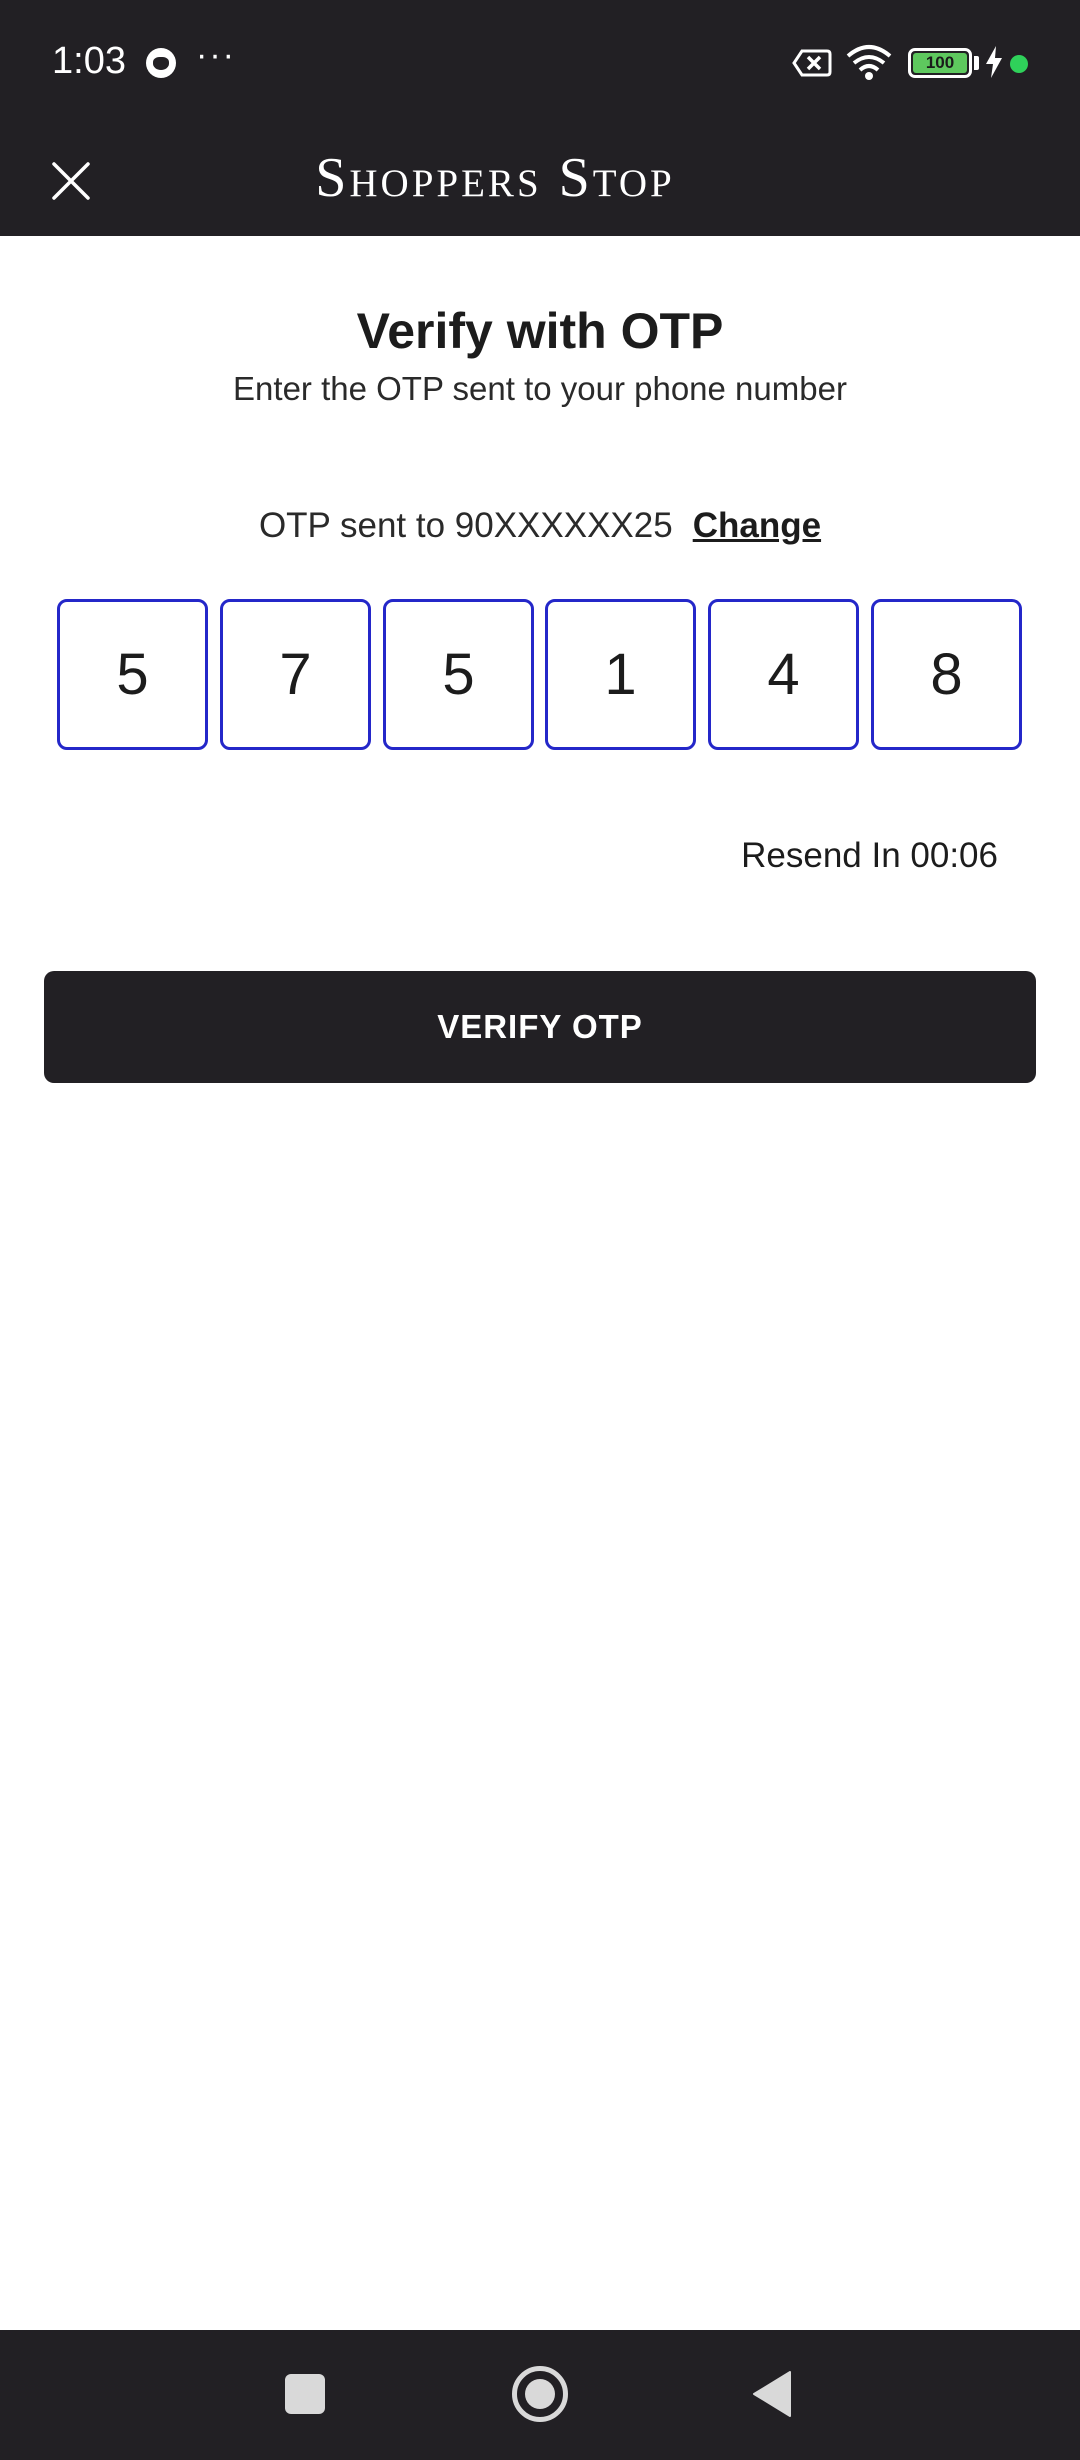  I want to click on page-subtitle: Enter the OTP sent to your phone number, so click(540, 388).